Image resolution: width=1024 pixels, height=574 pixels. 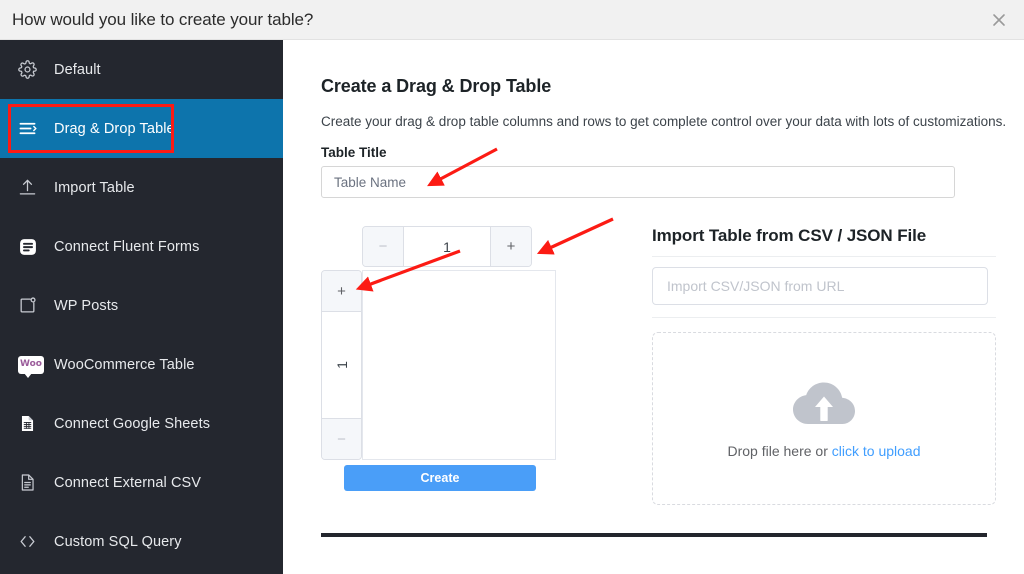 I want to click on rows-value-text: 1, so click(x=341, y=365).